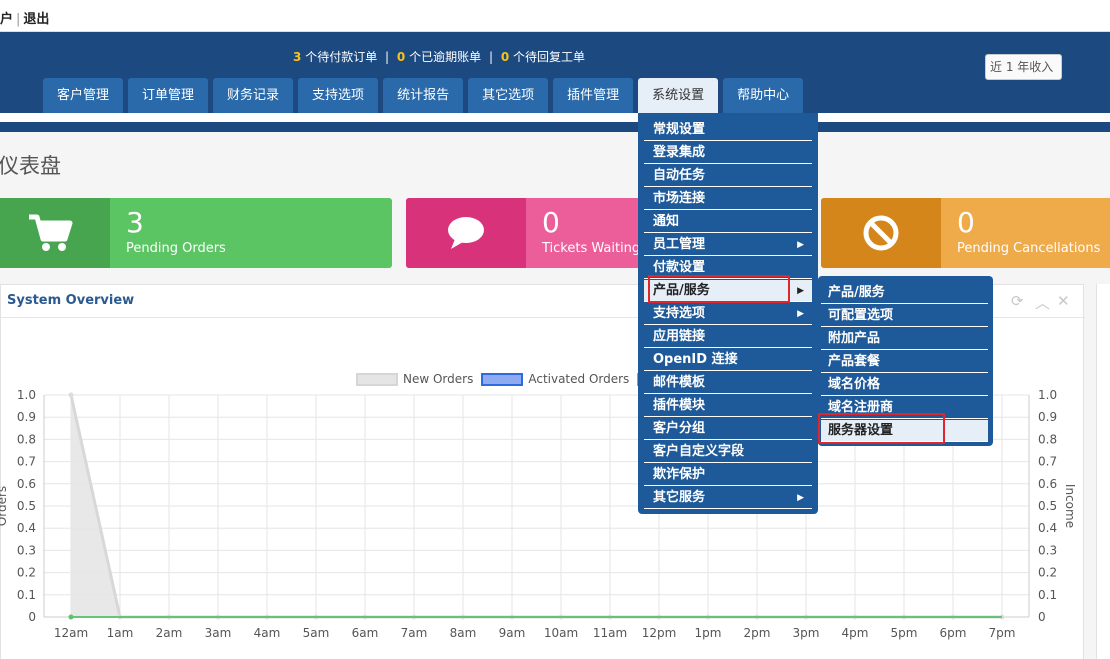 Image resolution: width=1110 pixels, height=659 pixels. I want to click on menu-item-openid-connect: OpenID 连接, so click(728, 360).